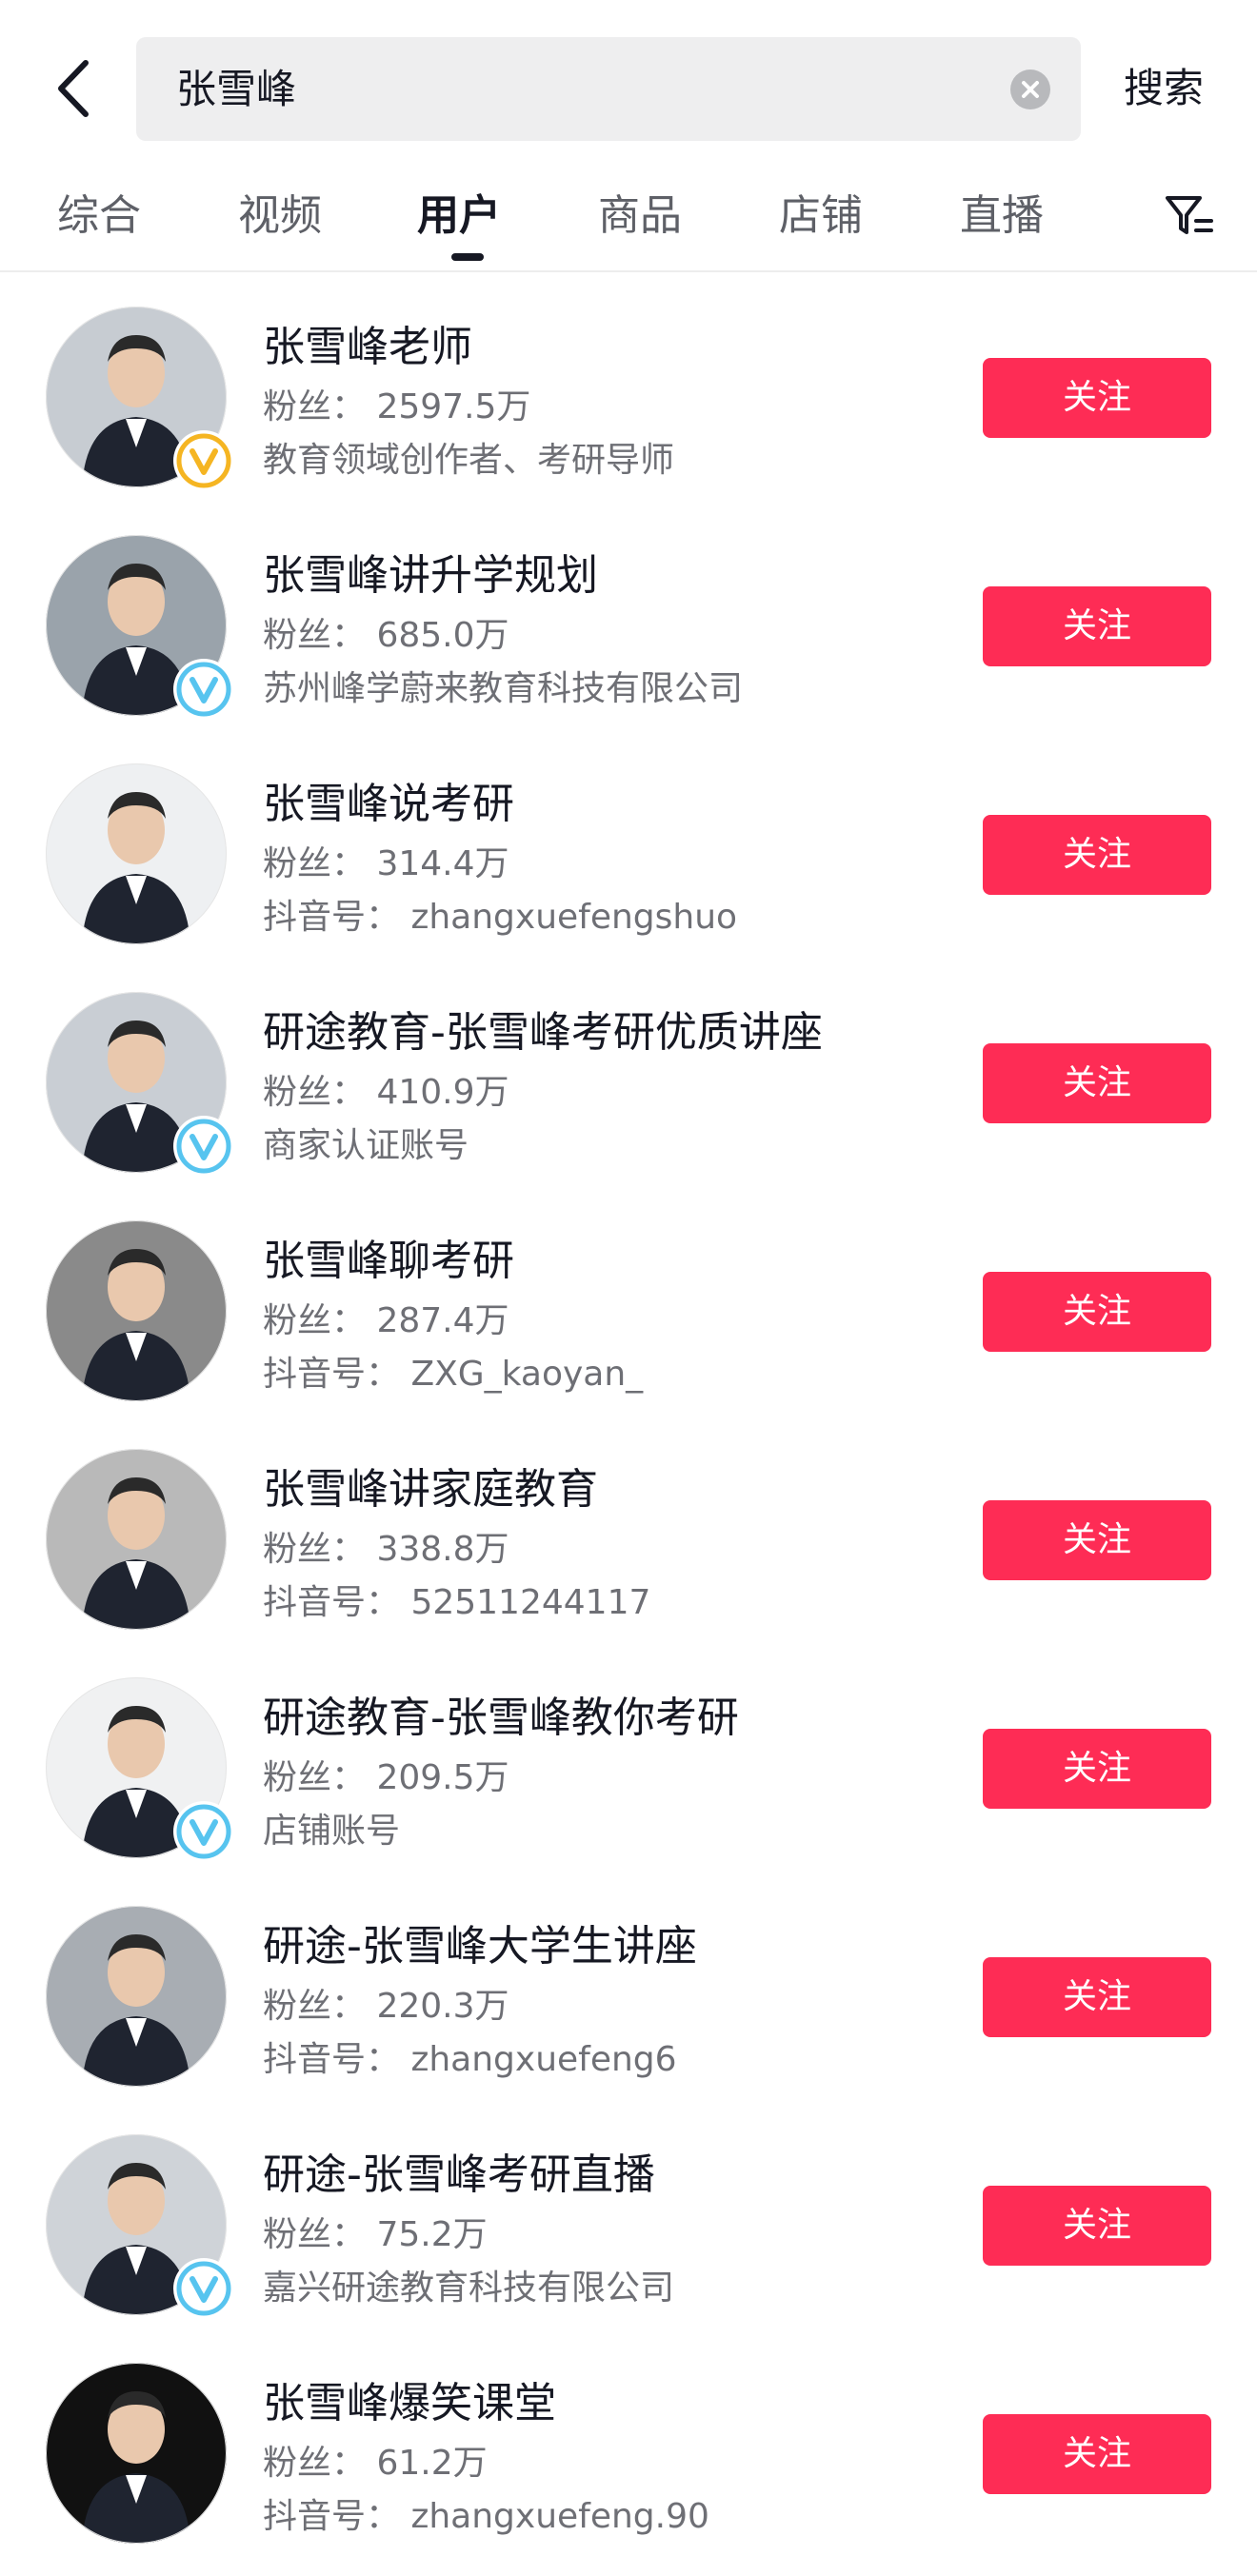  What do you see at coordinates (99, 216) in the screenshot?
I see `tab-comprehensive: 综合` at bounding box center [99, 216].